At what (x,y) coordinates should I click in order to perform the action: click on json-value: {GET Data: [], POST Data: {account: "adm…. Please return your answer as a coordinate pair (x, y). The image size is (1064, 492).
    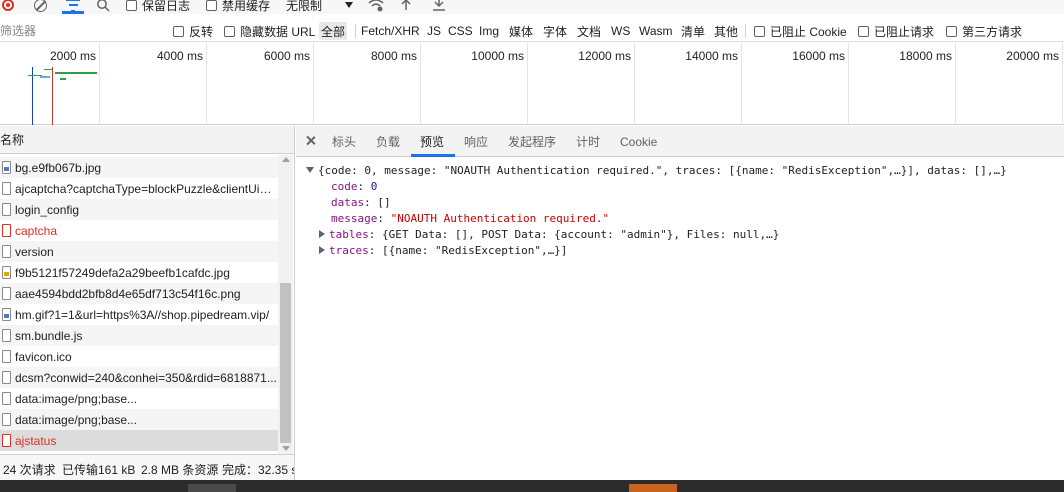
    Looking at the image, I should click on (581, 234).